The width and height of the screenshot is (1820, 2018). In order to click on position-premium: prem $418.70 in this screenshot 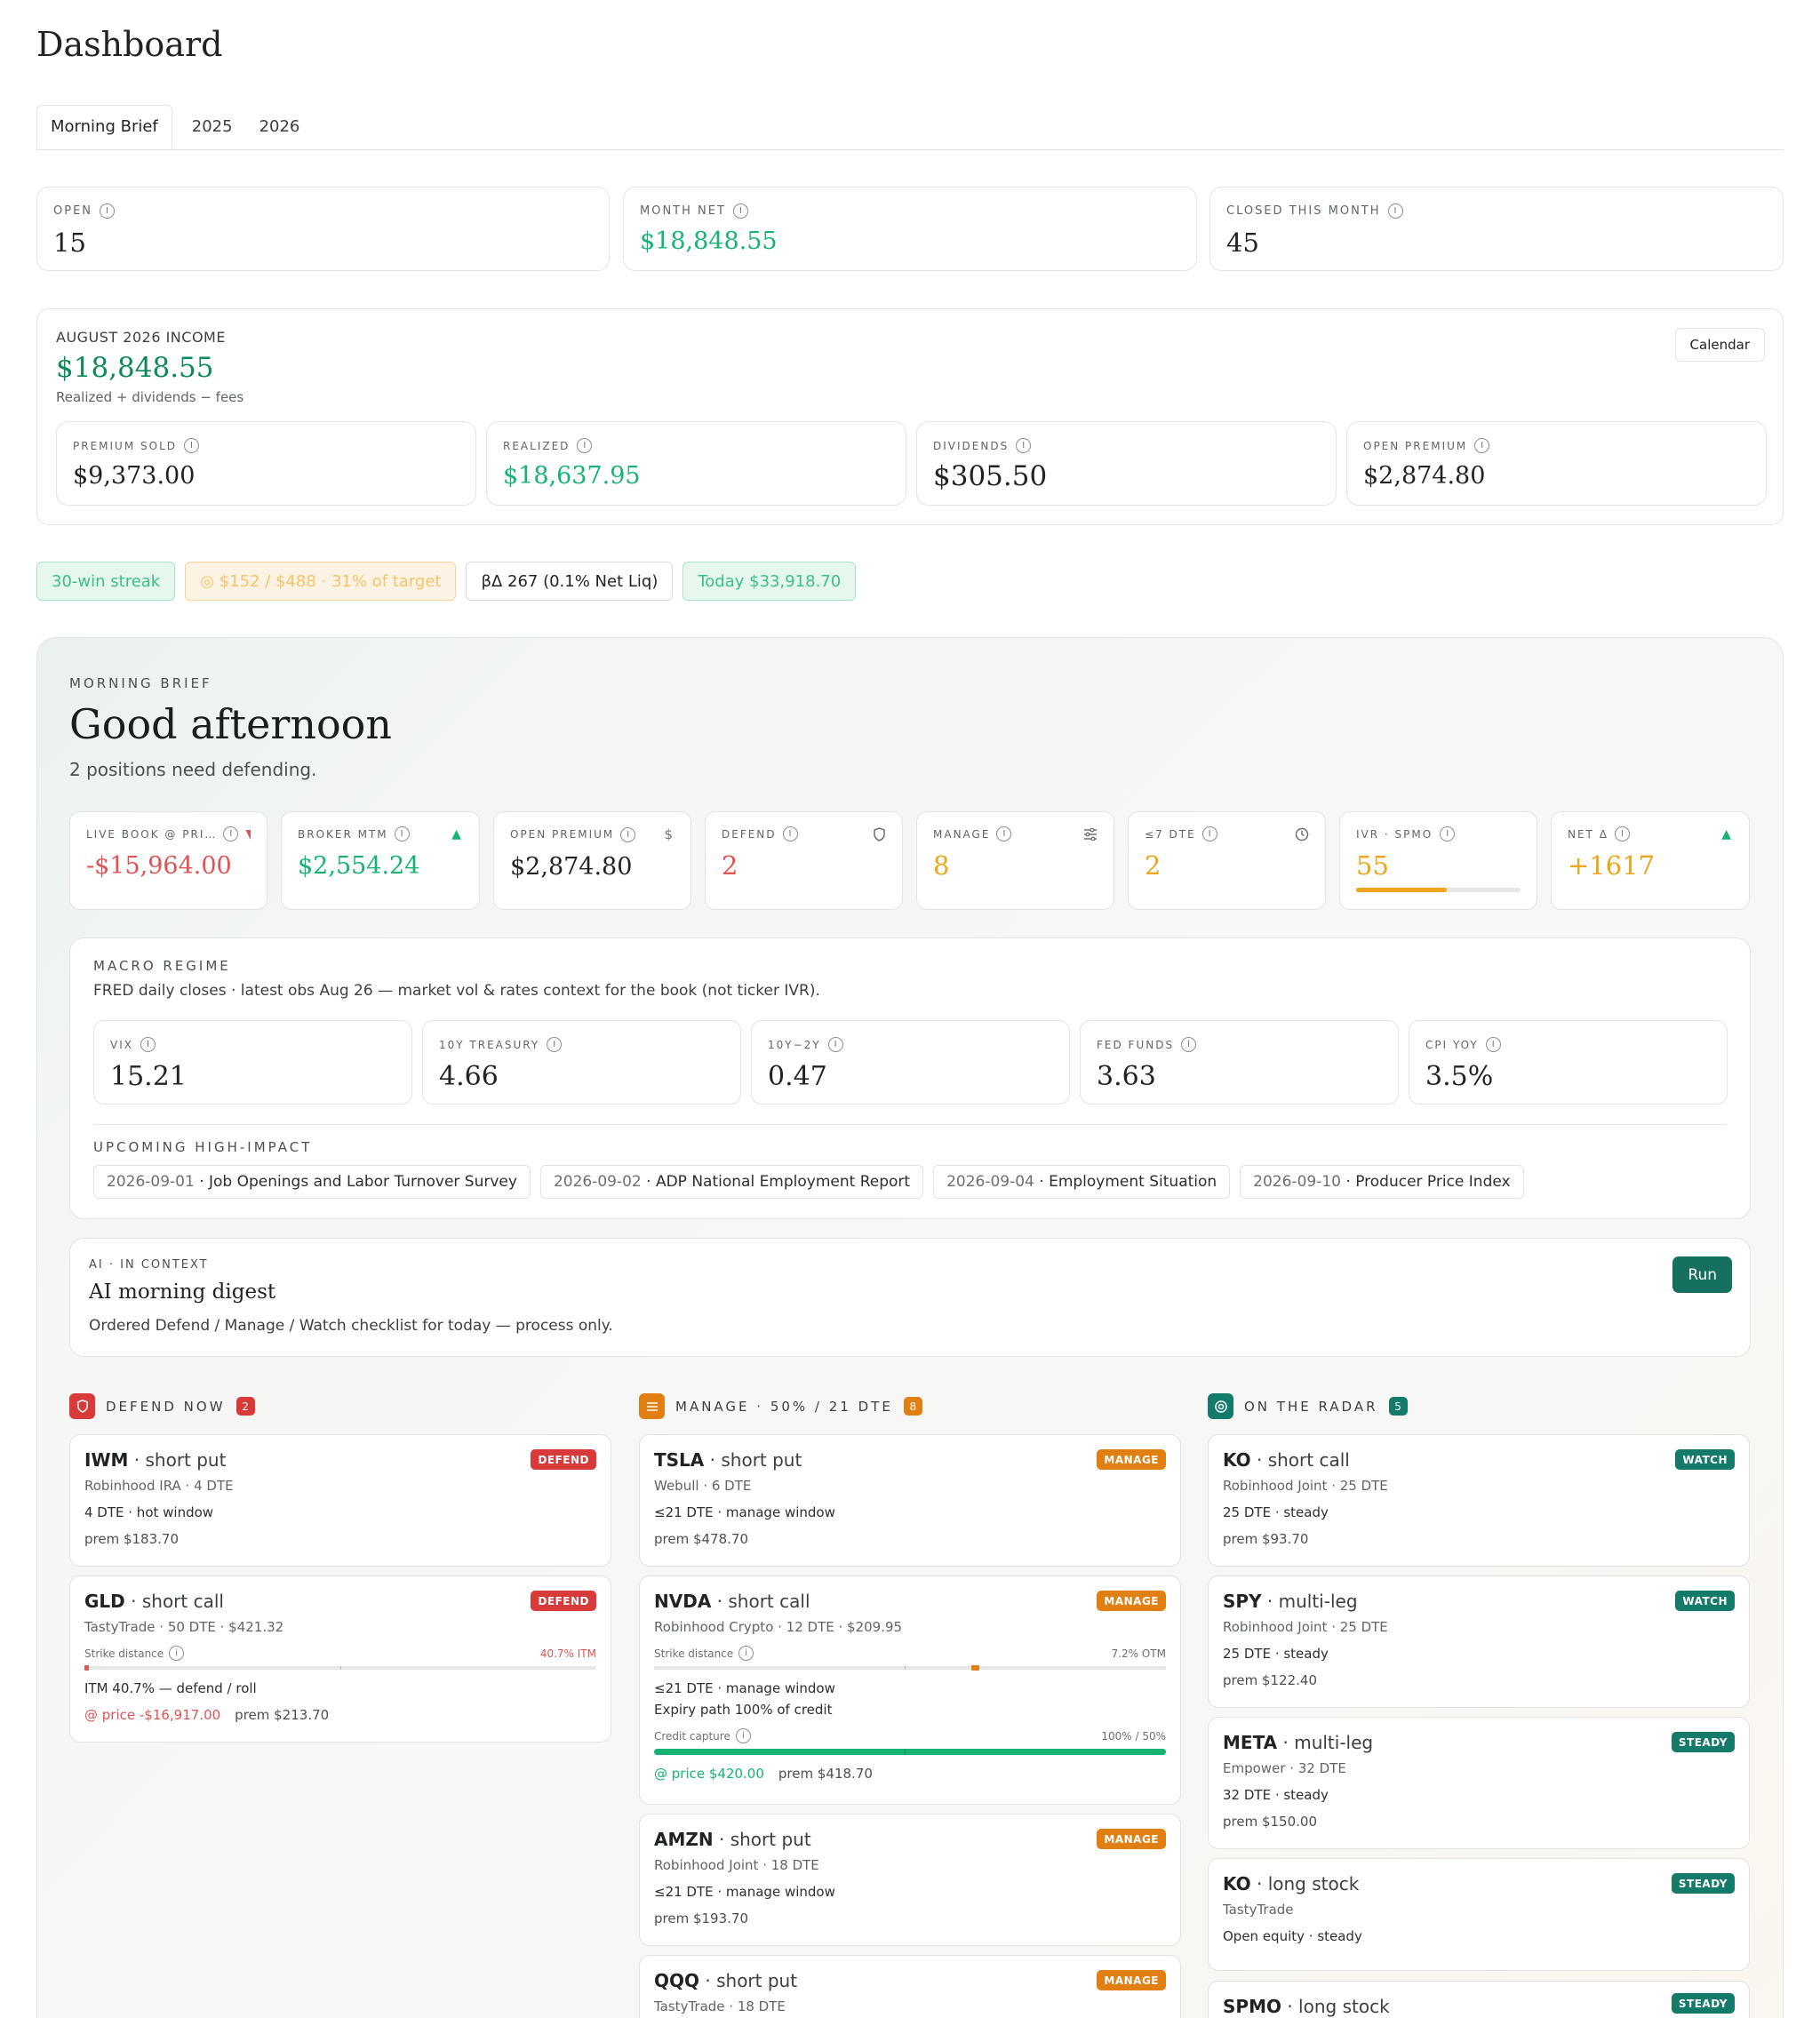, I will do `click(825, 1774)`.